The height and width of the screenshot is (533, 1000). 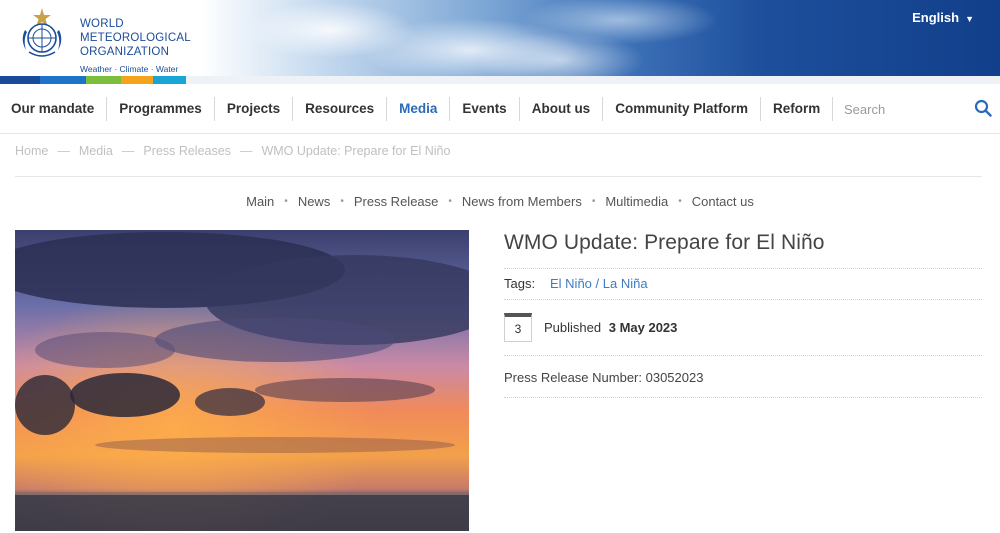 I want to click on nav-item-community-platform: Community Platform, so click(x=682, y=108).